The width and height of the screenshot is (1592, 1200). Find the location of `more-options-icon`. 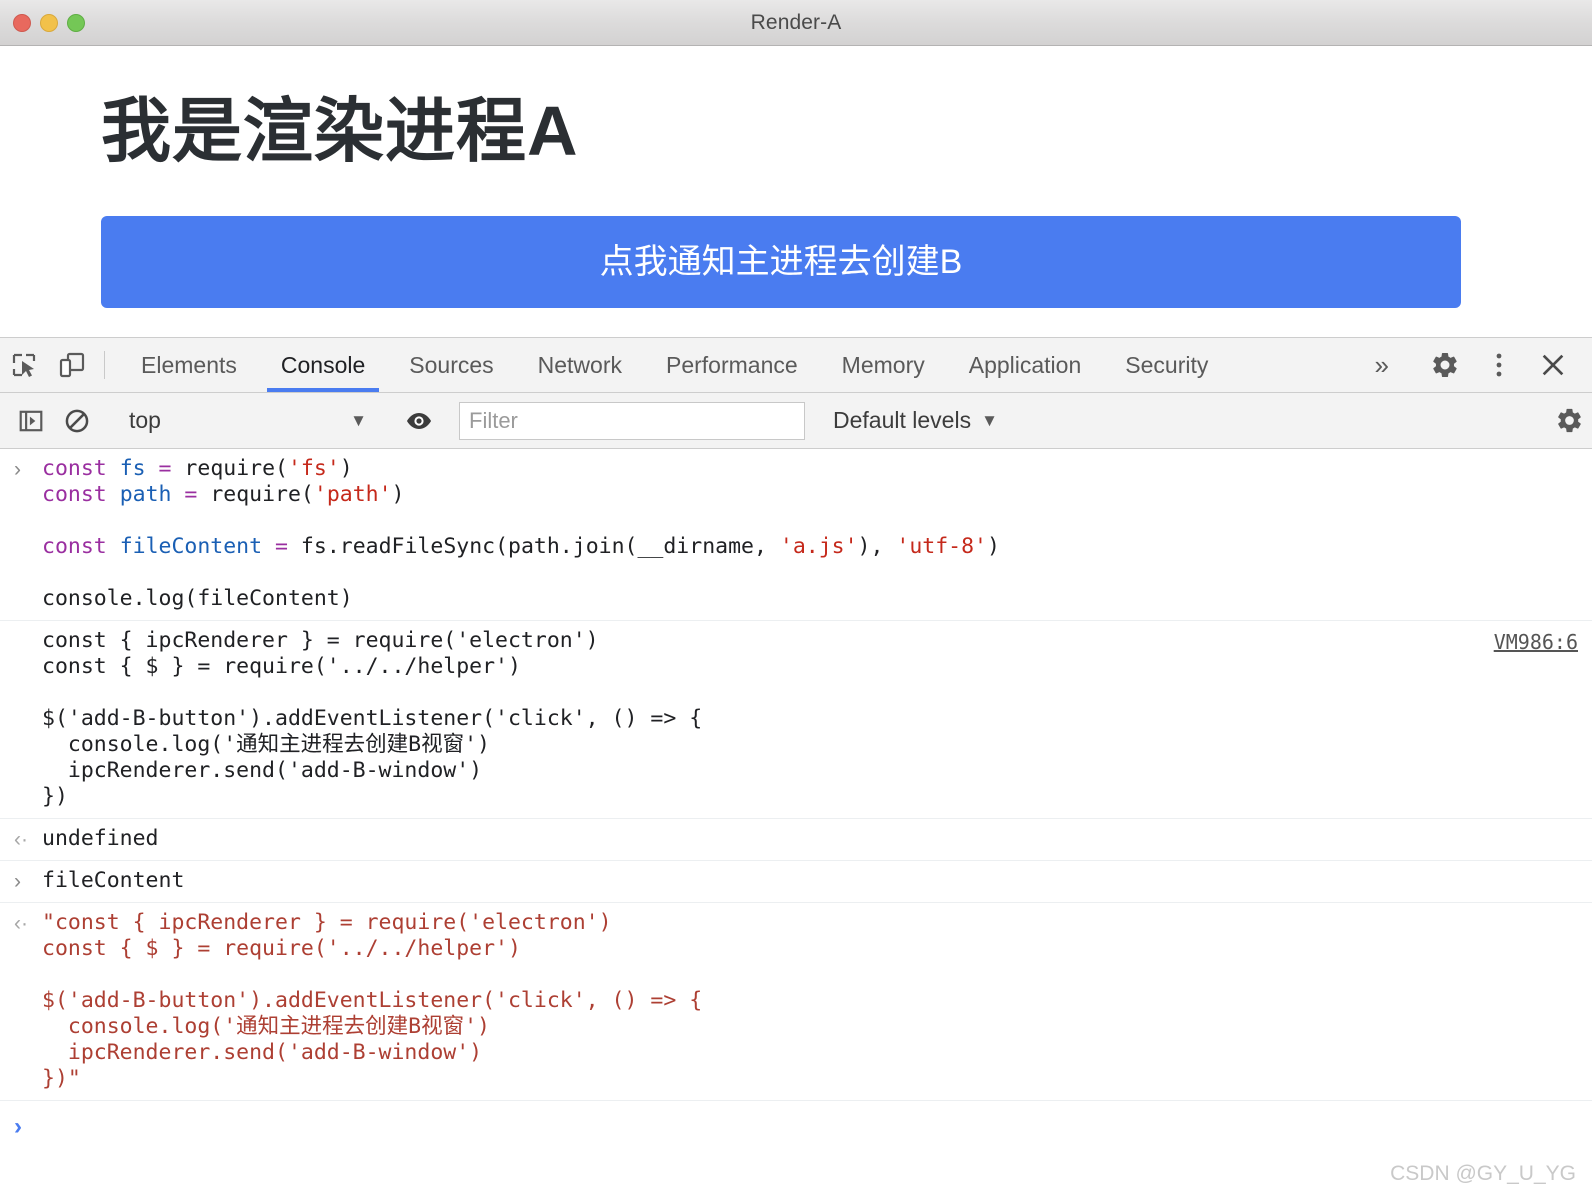

more-options-icon is located at coordinates (1499, 365).